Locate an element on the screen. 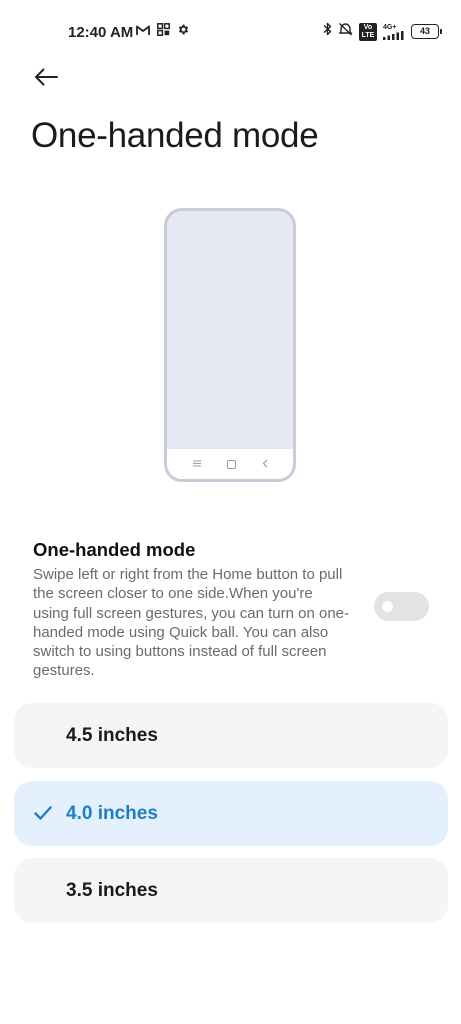 Image resolution: width=461 pixels, height=1024 pixels. silent-icon is located at coordinates (345, 31).